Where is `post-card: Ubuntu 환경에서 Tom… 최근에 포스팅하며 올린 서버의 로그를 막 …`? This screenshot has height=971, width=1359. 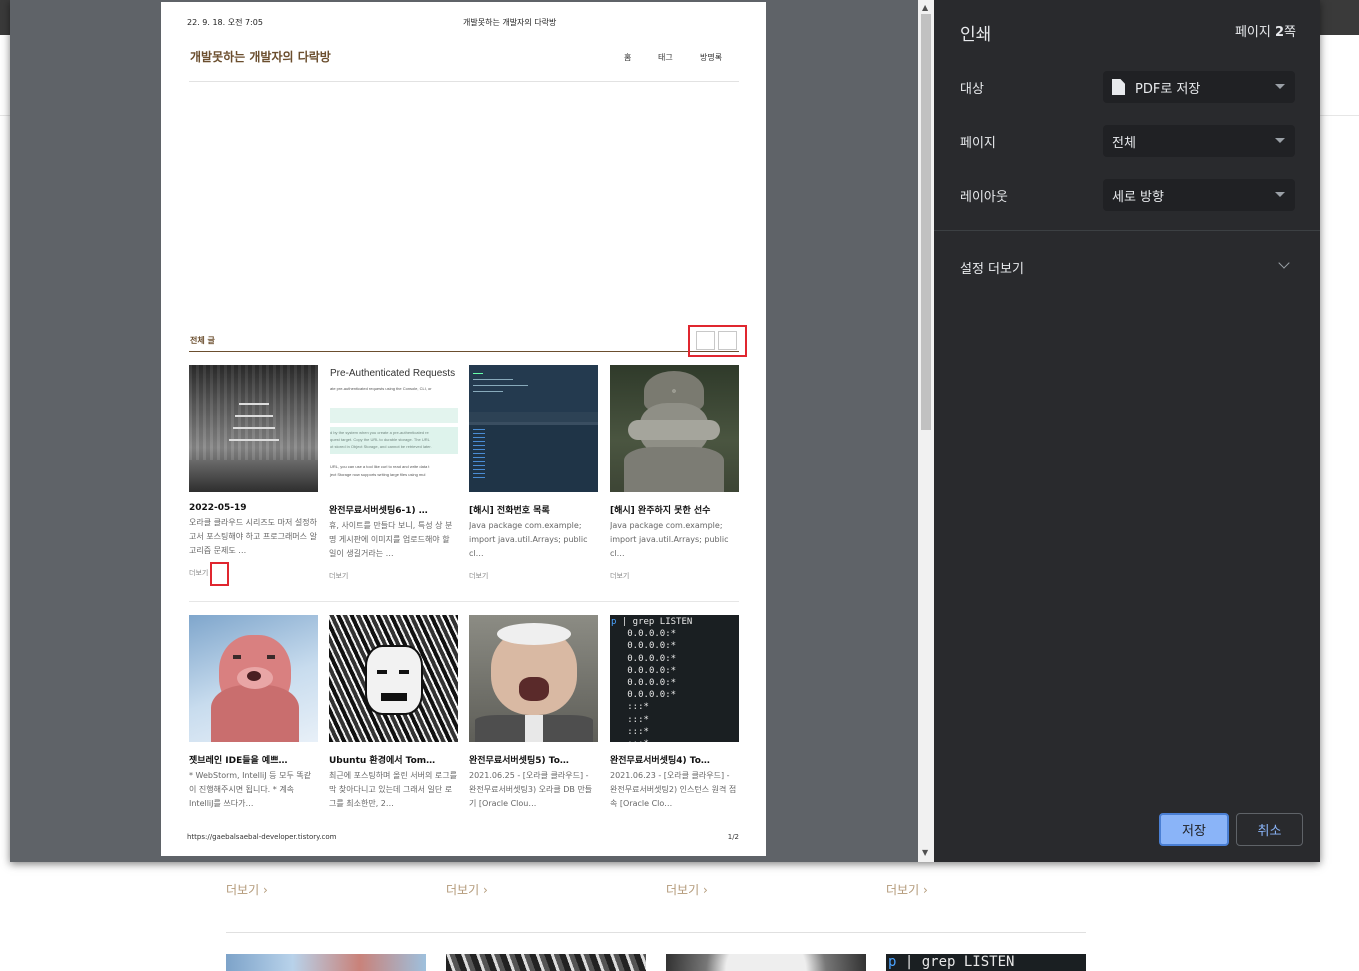
post-card: Ubuntu 환경에서 Tom… 최근에 포스팅하며 올린 서버의 로그를 막 … is located at coordinates (393, 713).